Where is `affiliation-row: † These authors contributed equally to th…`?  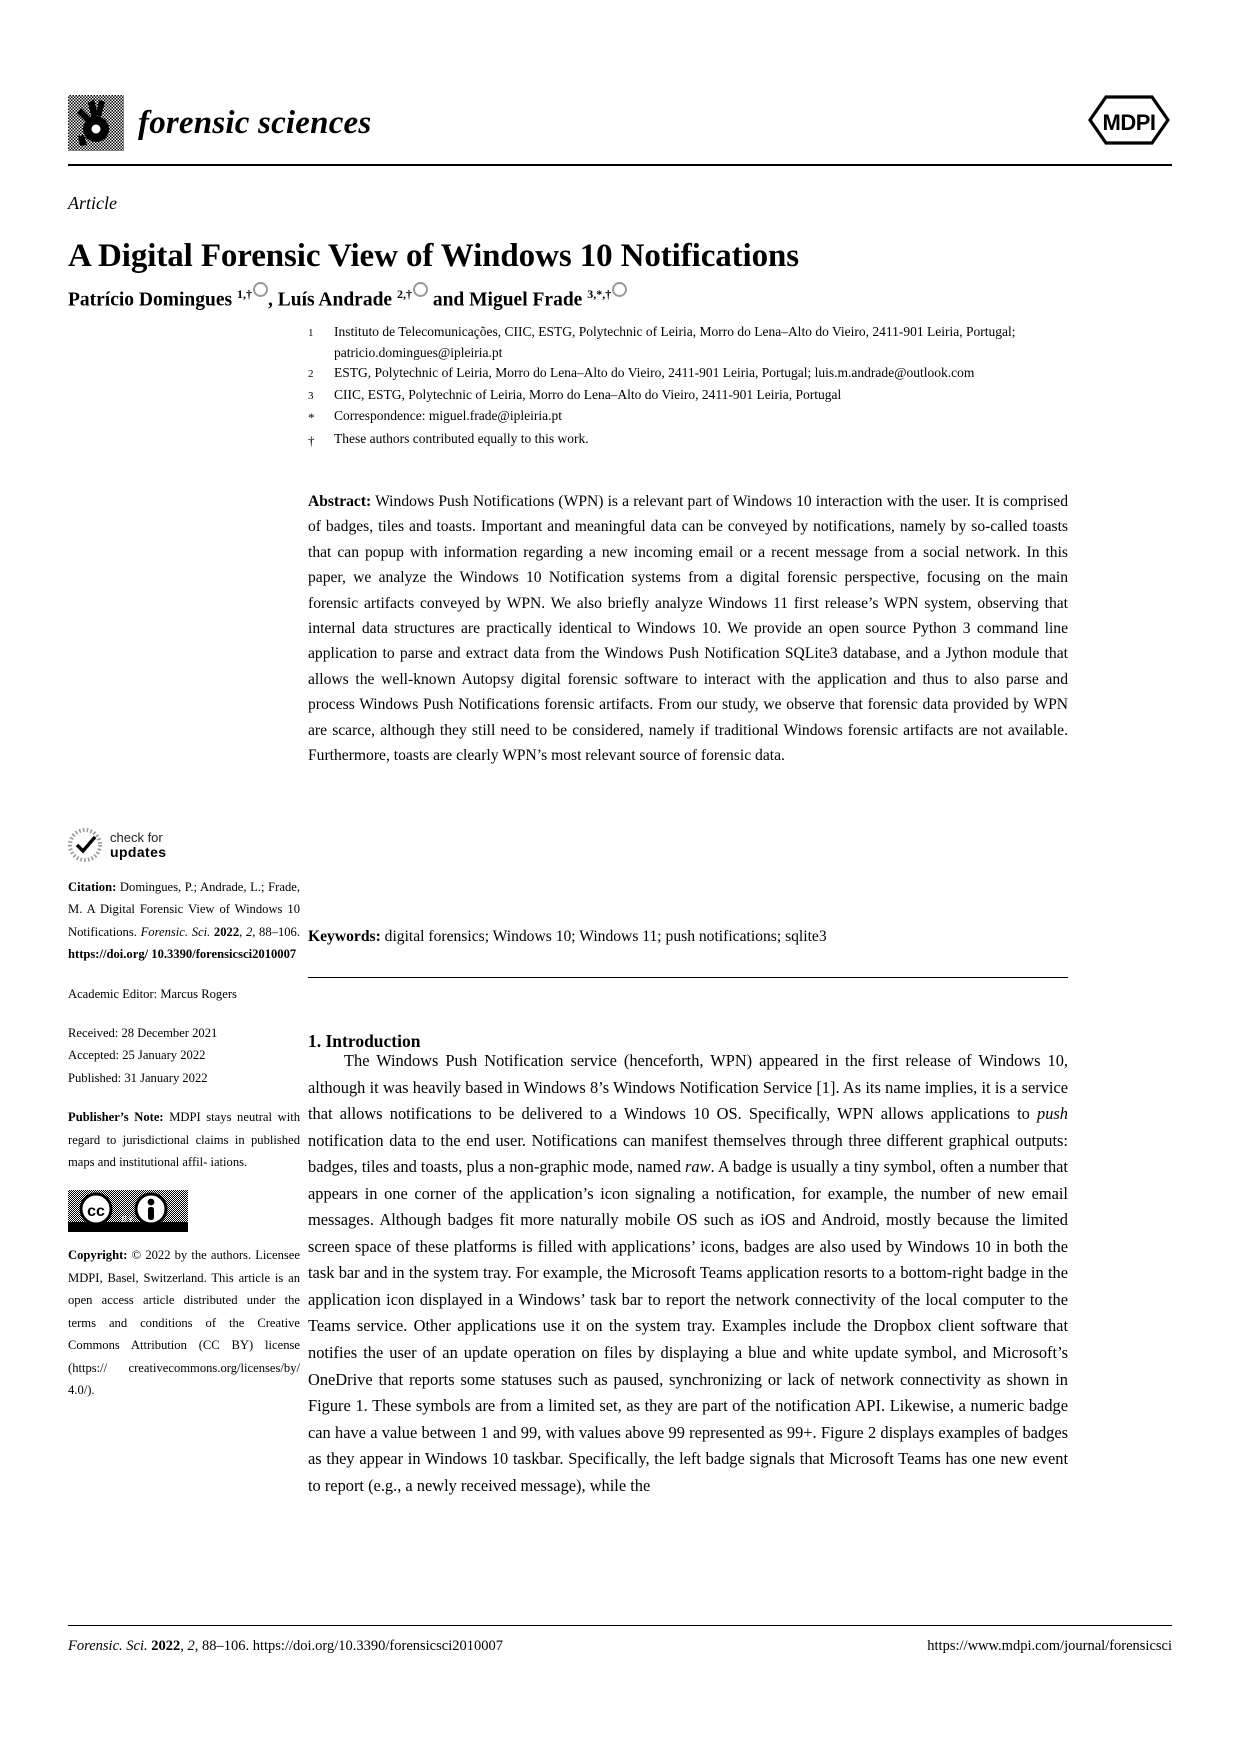 affiliation-row: † These authors contributed equally to th… is located at coordinates (688, 440).